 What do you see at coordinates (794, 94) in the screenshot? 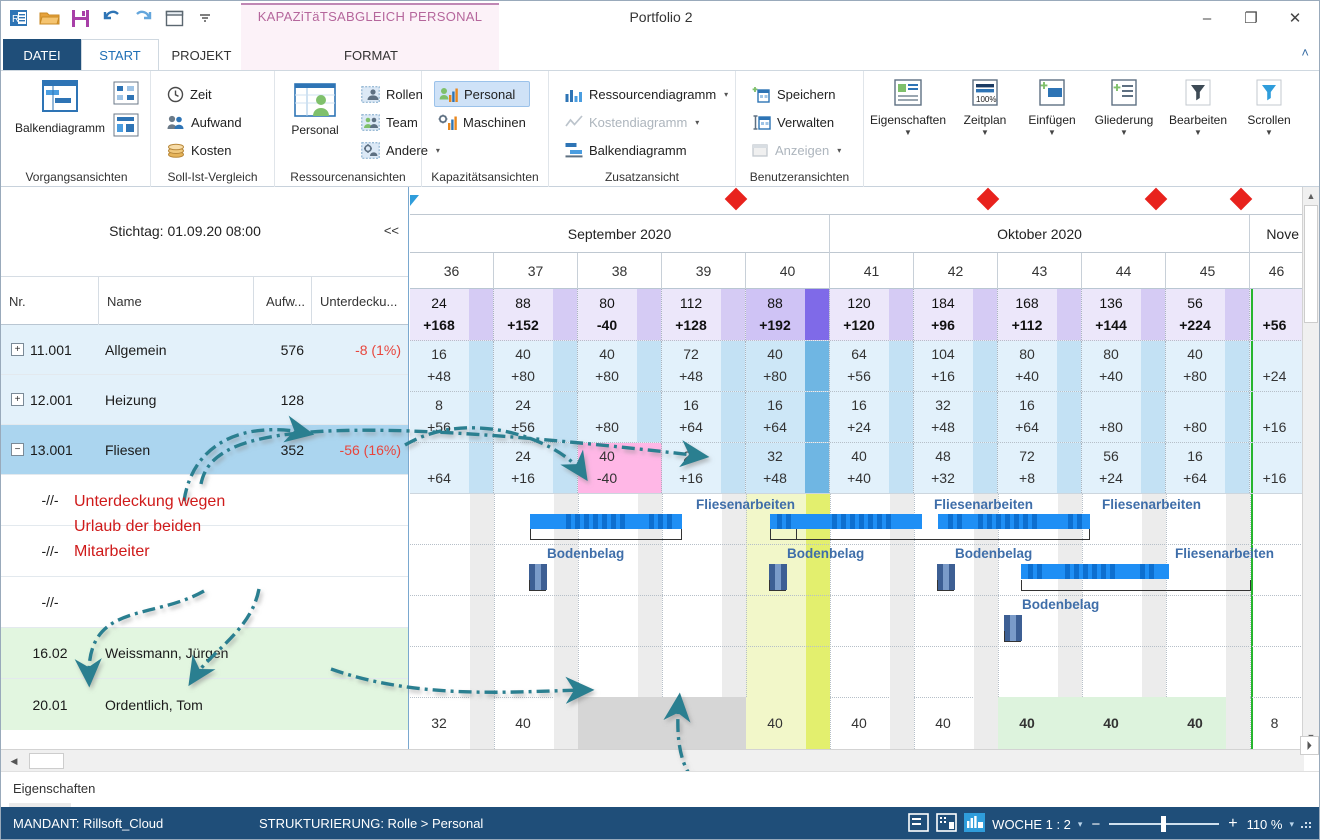
I see `speichern-button: Speichern` at bounding box center [794, 94].